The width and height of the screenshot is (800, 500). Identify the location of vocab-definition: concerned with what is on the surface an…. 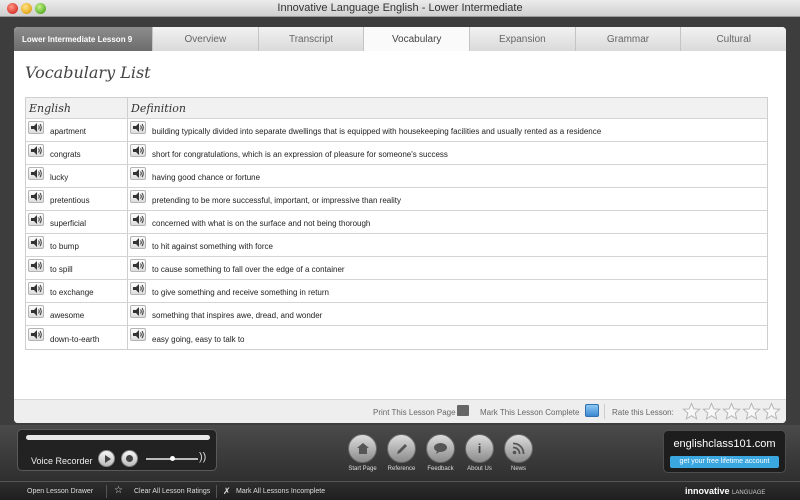
(261, 223).